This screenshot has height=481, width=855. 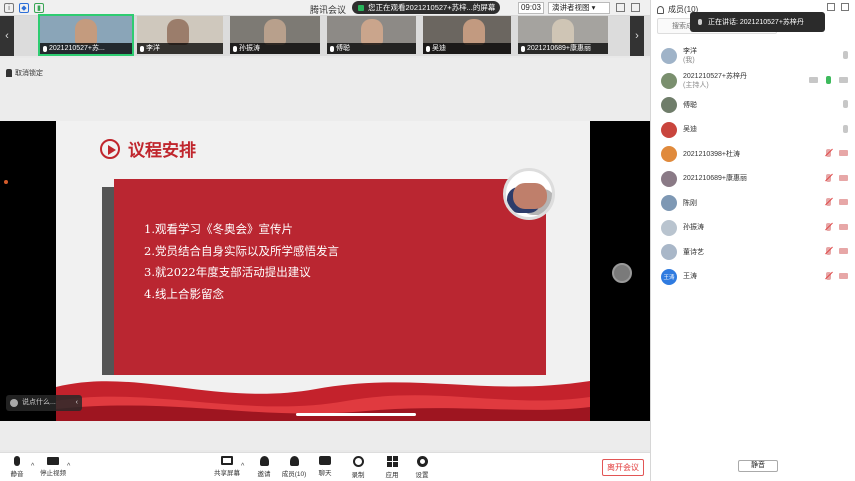 What do you see at coordinates (758, 466) in the screenshot?
I see `mute-all-button: 静音` at bounding box center [758, 466].